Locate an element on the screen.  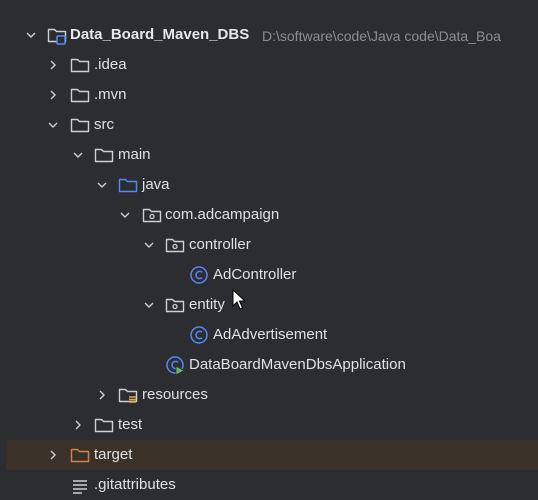
java-application-class-icon is located at coordinates (175, 366).